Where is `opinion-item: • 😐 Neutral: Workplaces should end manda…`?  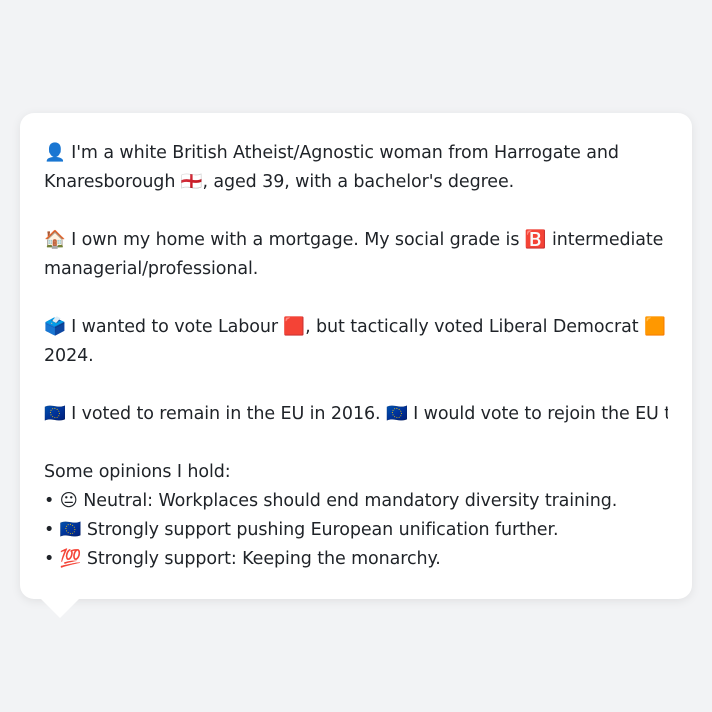 opinion-item: • 😐 Neutral: Workplaces should end manda… is located at coordinates (331, 501).